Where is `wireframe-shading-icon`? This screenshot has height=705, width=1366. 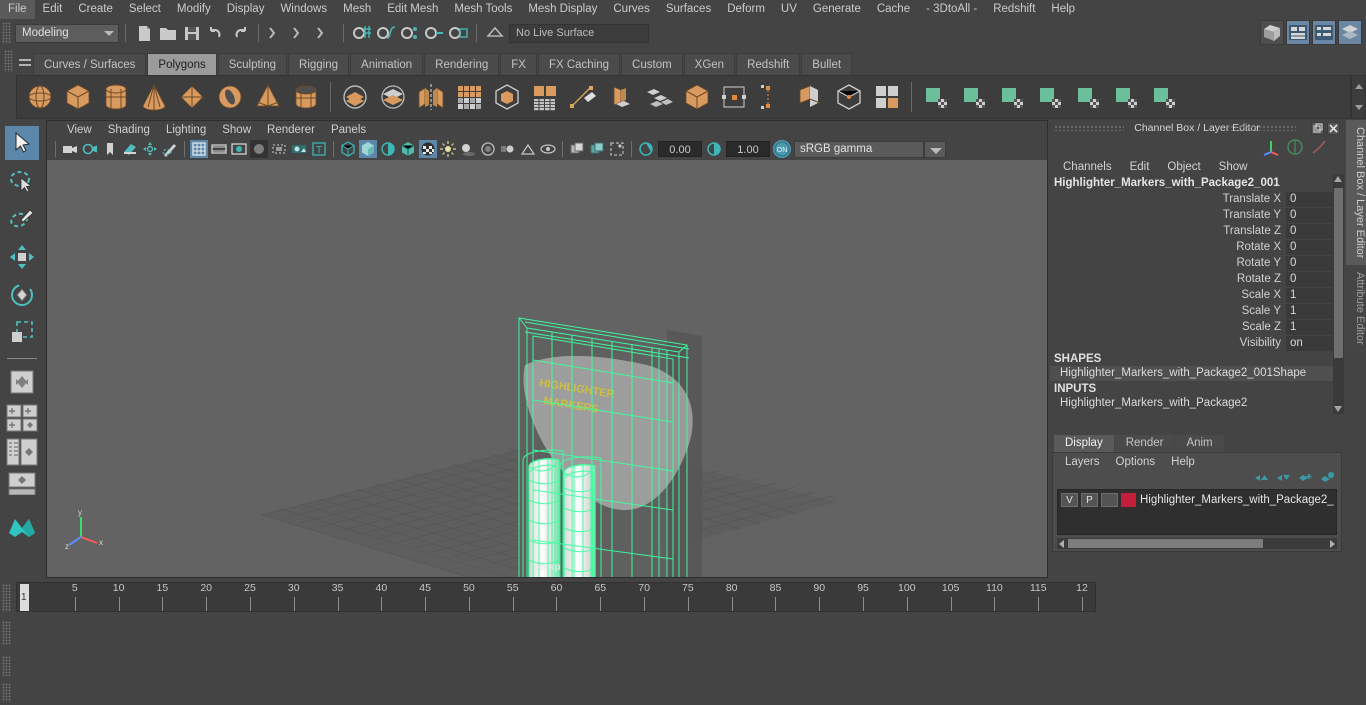
wireframe-shading-icon is located at coordinates (348, 149).